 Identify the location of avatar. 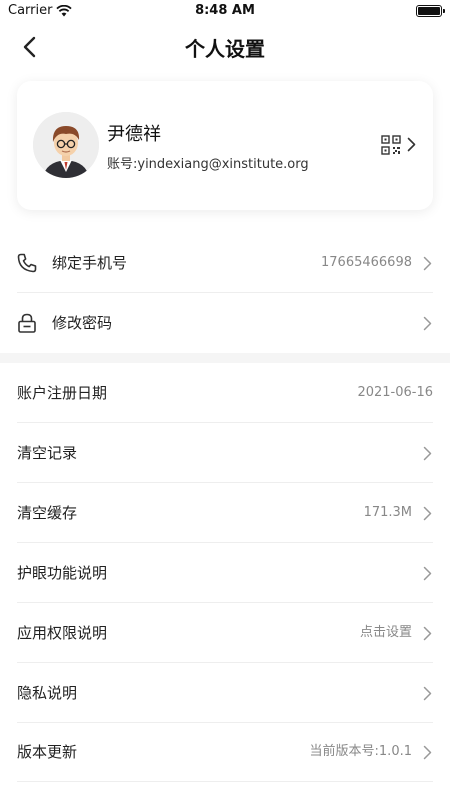
(66, 145).